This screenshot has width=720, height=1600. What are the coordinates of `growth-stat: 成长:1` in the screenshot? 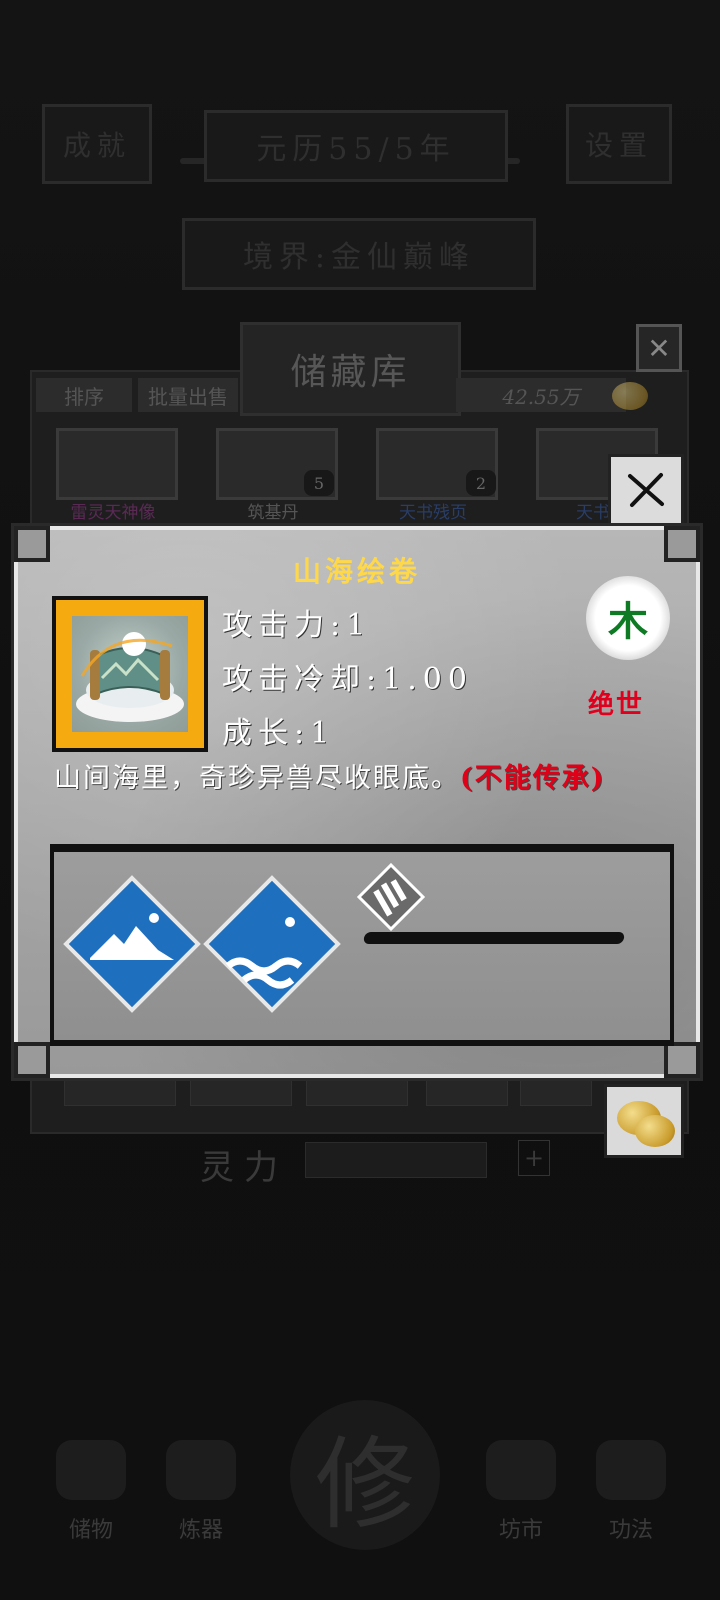 It's located at (279, 733).